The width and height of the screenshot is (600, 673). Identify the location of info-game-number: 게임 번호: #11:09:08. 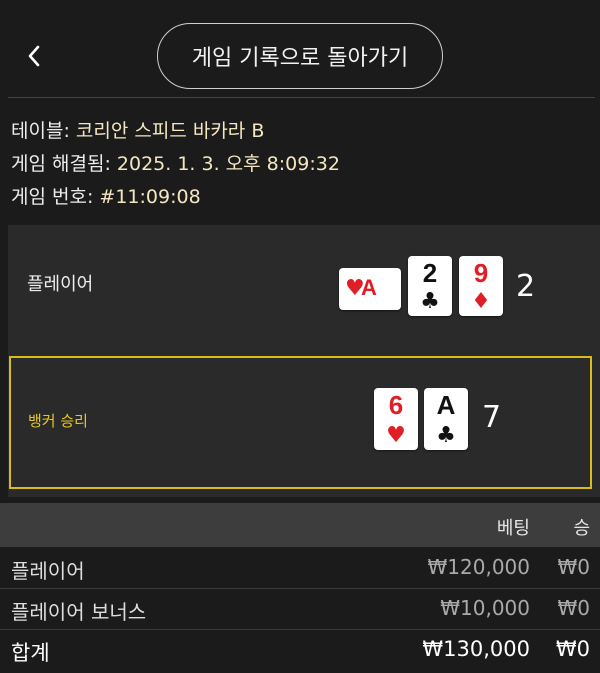
(106, 195).